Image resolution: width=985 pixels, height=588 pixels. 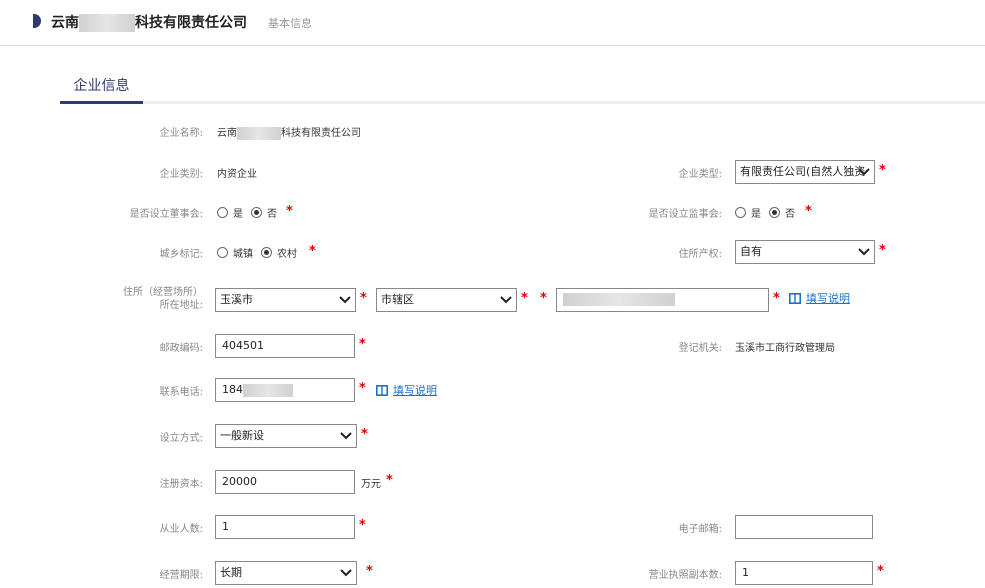 I want to click on board-supervisors-radio-group: 是 否, so click(x=769, y=212).